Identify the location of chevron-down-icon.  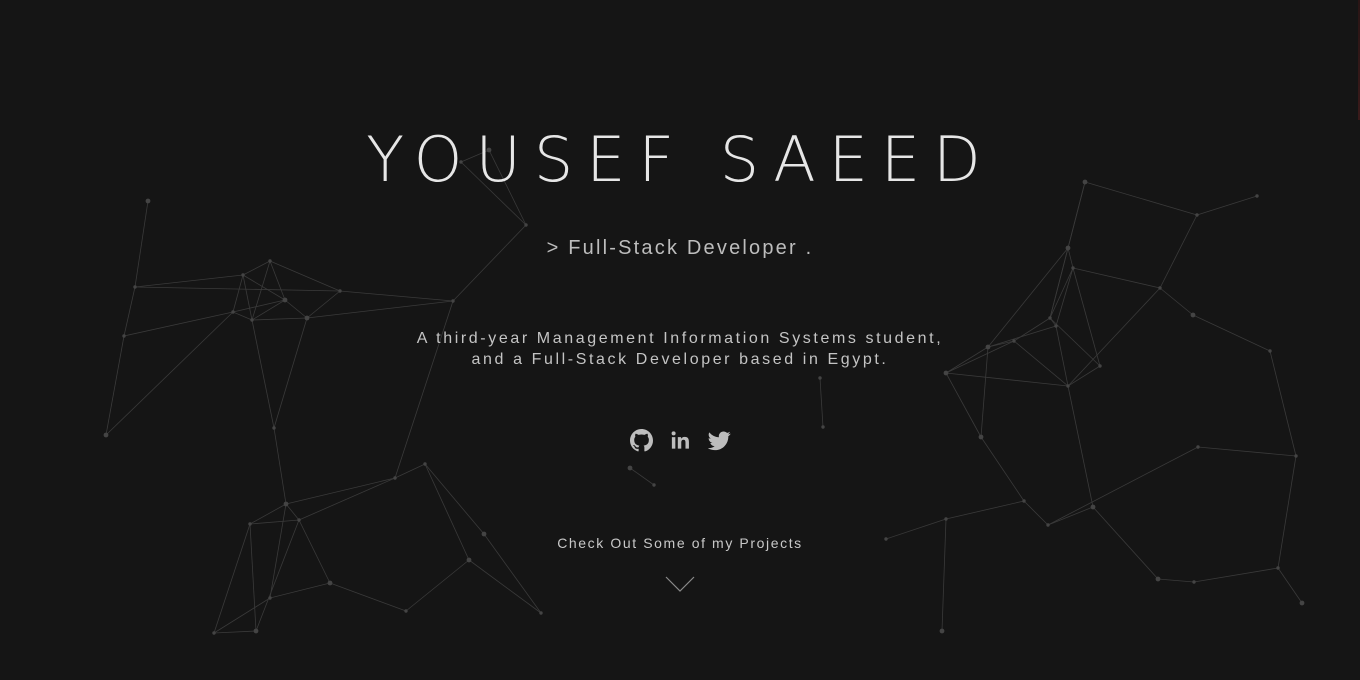
(680, 584).